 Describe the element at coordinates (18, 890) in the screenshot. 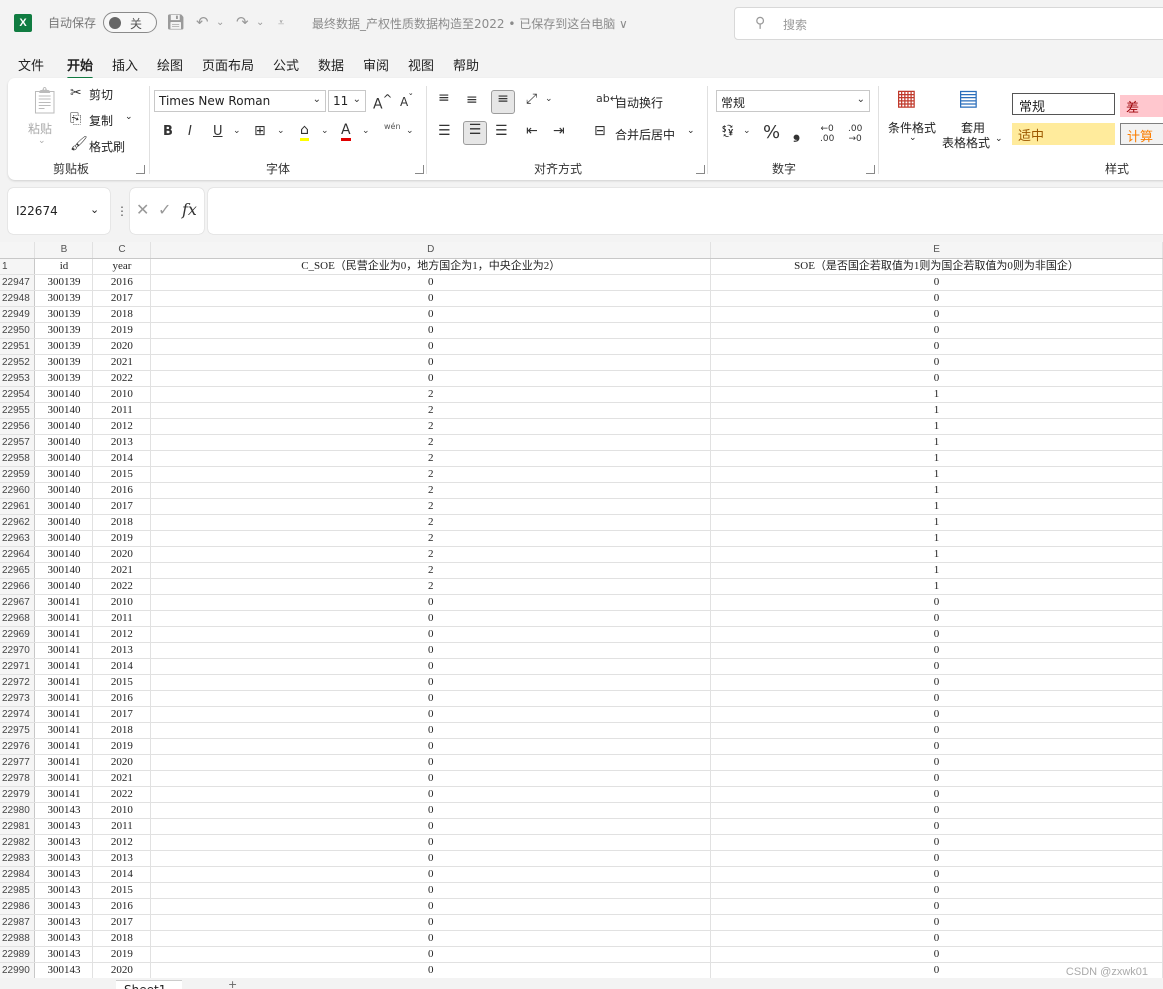

I see `row-header: 22985` at that location.